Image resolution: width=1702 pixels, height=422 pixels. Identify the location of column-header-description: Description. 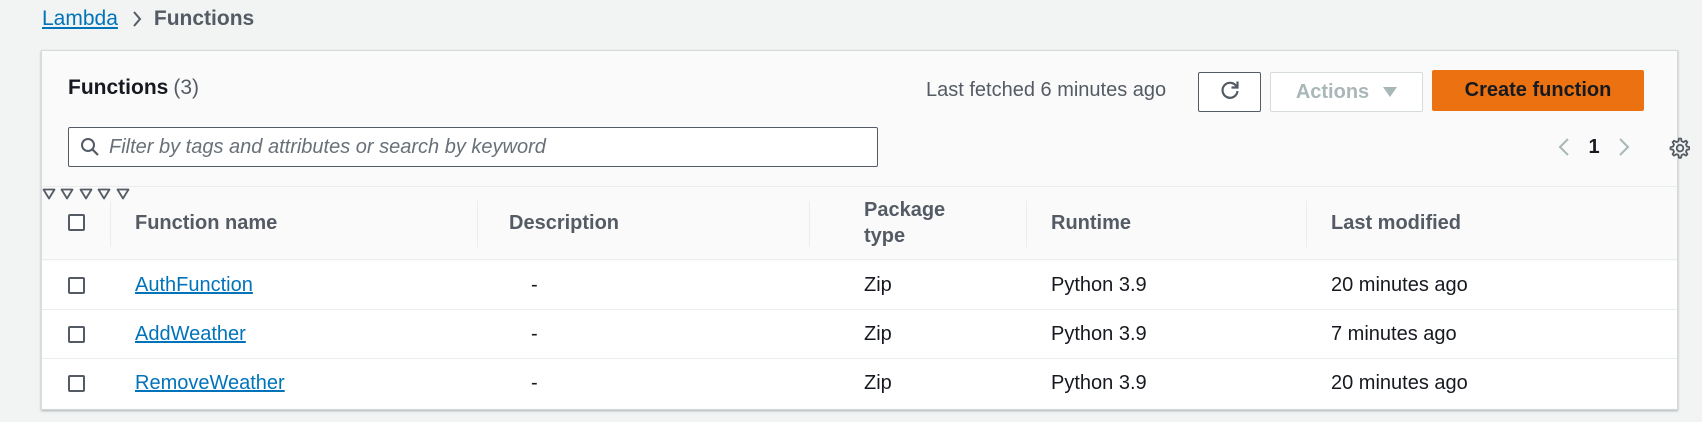
(564, 223).